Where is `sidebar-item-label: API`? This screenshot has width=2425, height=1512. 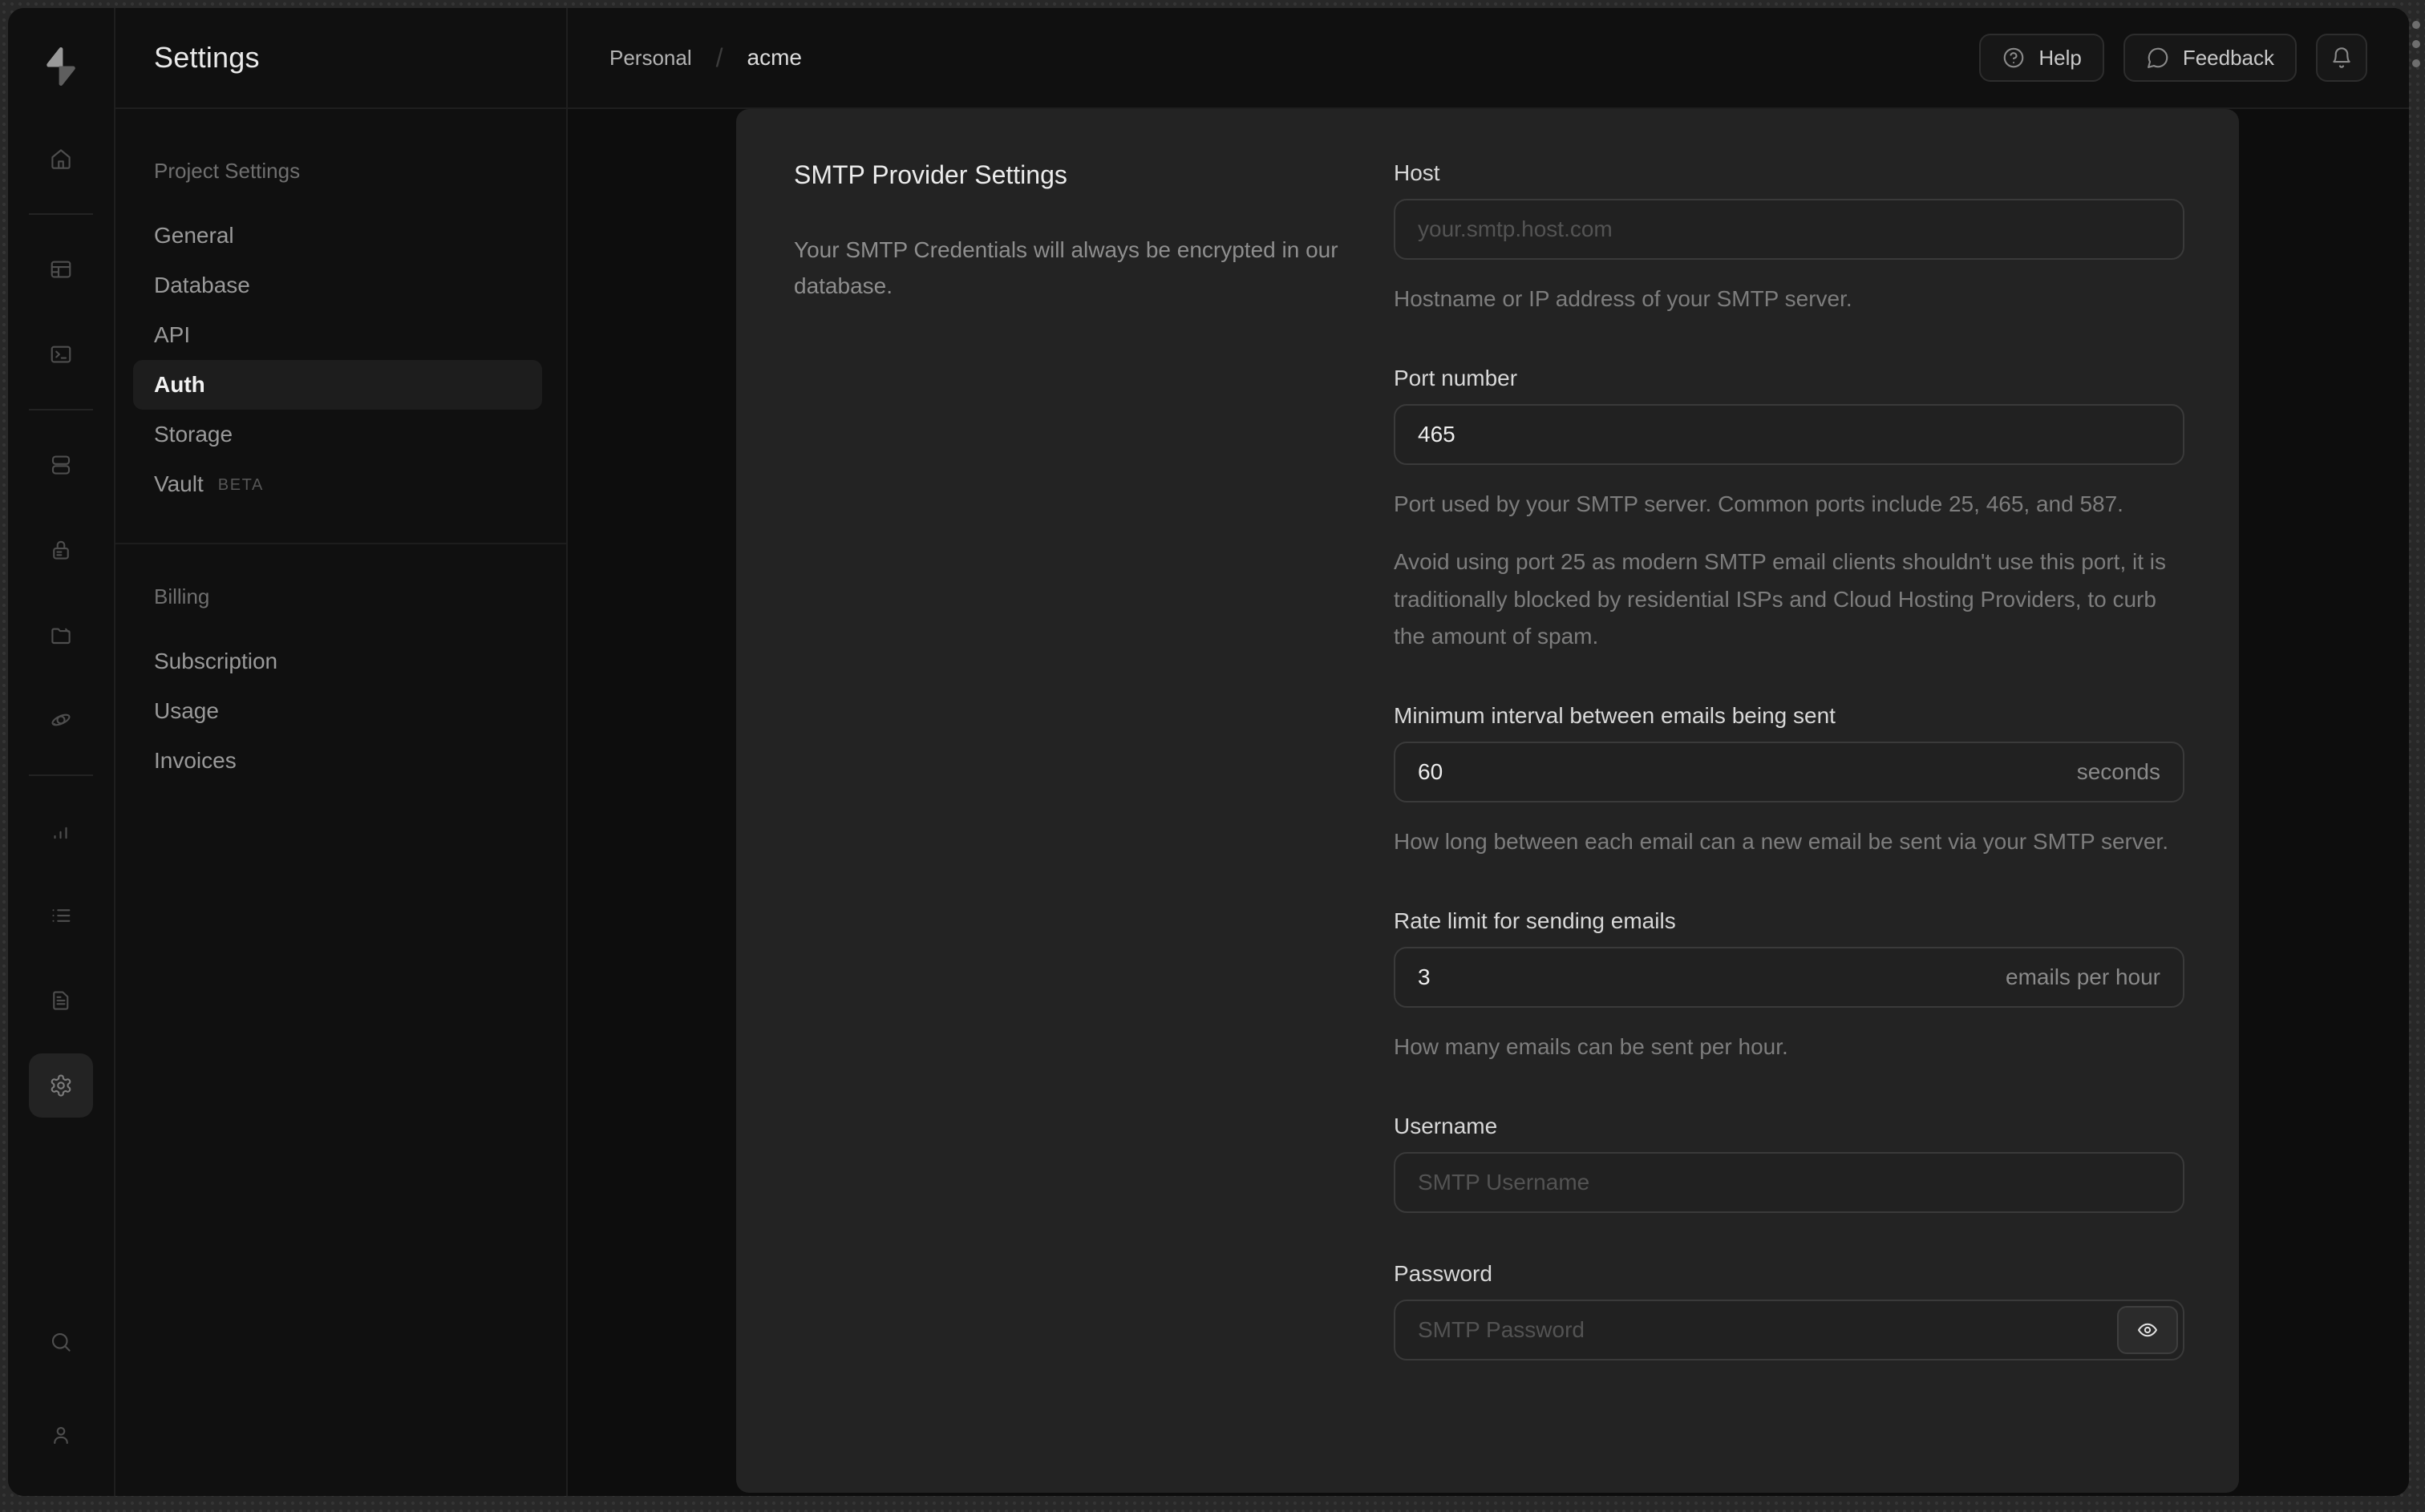
sidebar-item-label: API is located at coordinates (172, 334).